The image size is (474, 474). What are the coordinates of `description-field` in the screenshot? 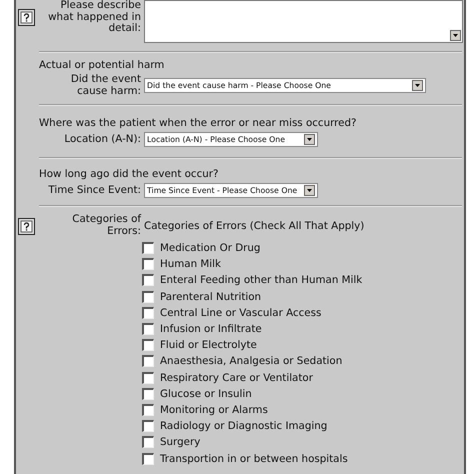 It's located at (303, 21).